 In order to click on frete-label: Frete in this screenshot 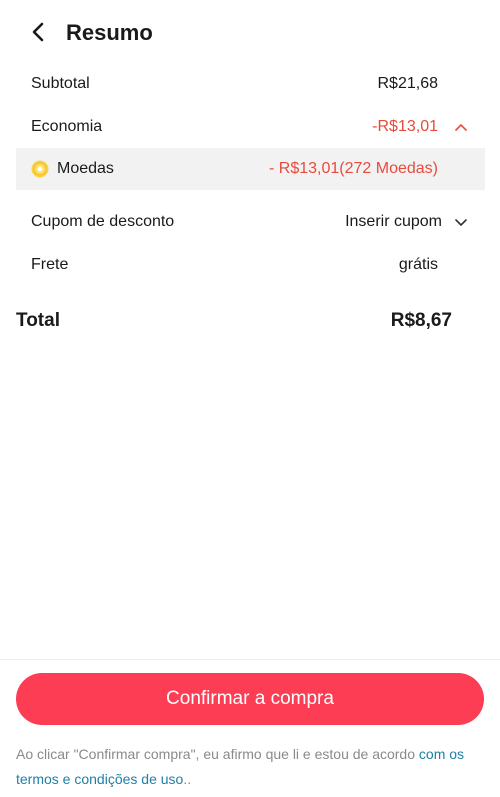, I will do `click(50, 264)`.